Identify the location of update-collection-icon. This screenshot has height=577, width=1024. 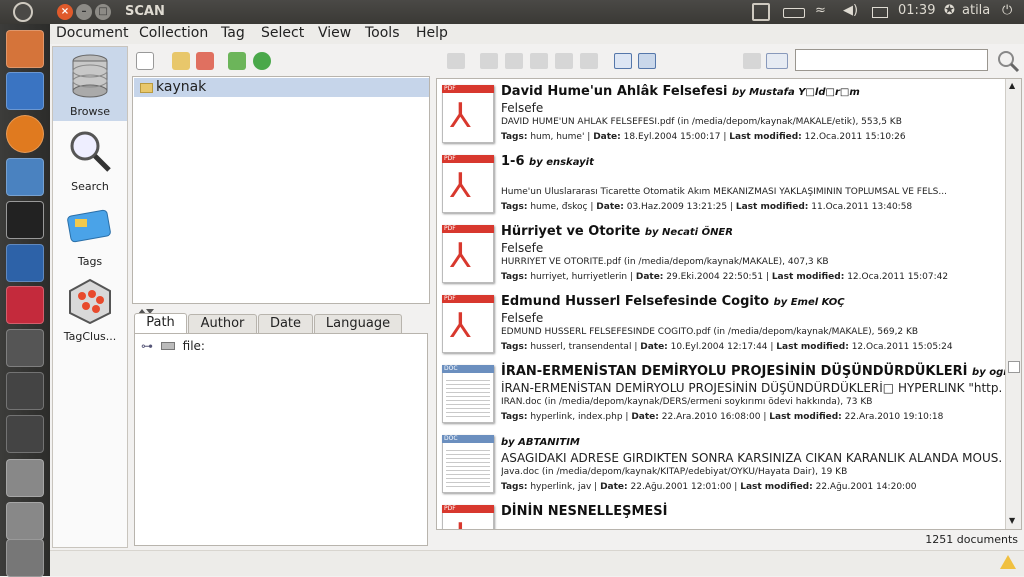
(237, 61).